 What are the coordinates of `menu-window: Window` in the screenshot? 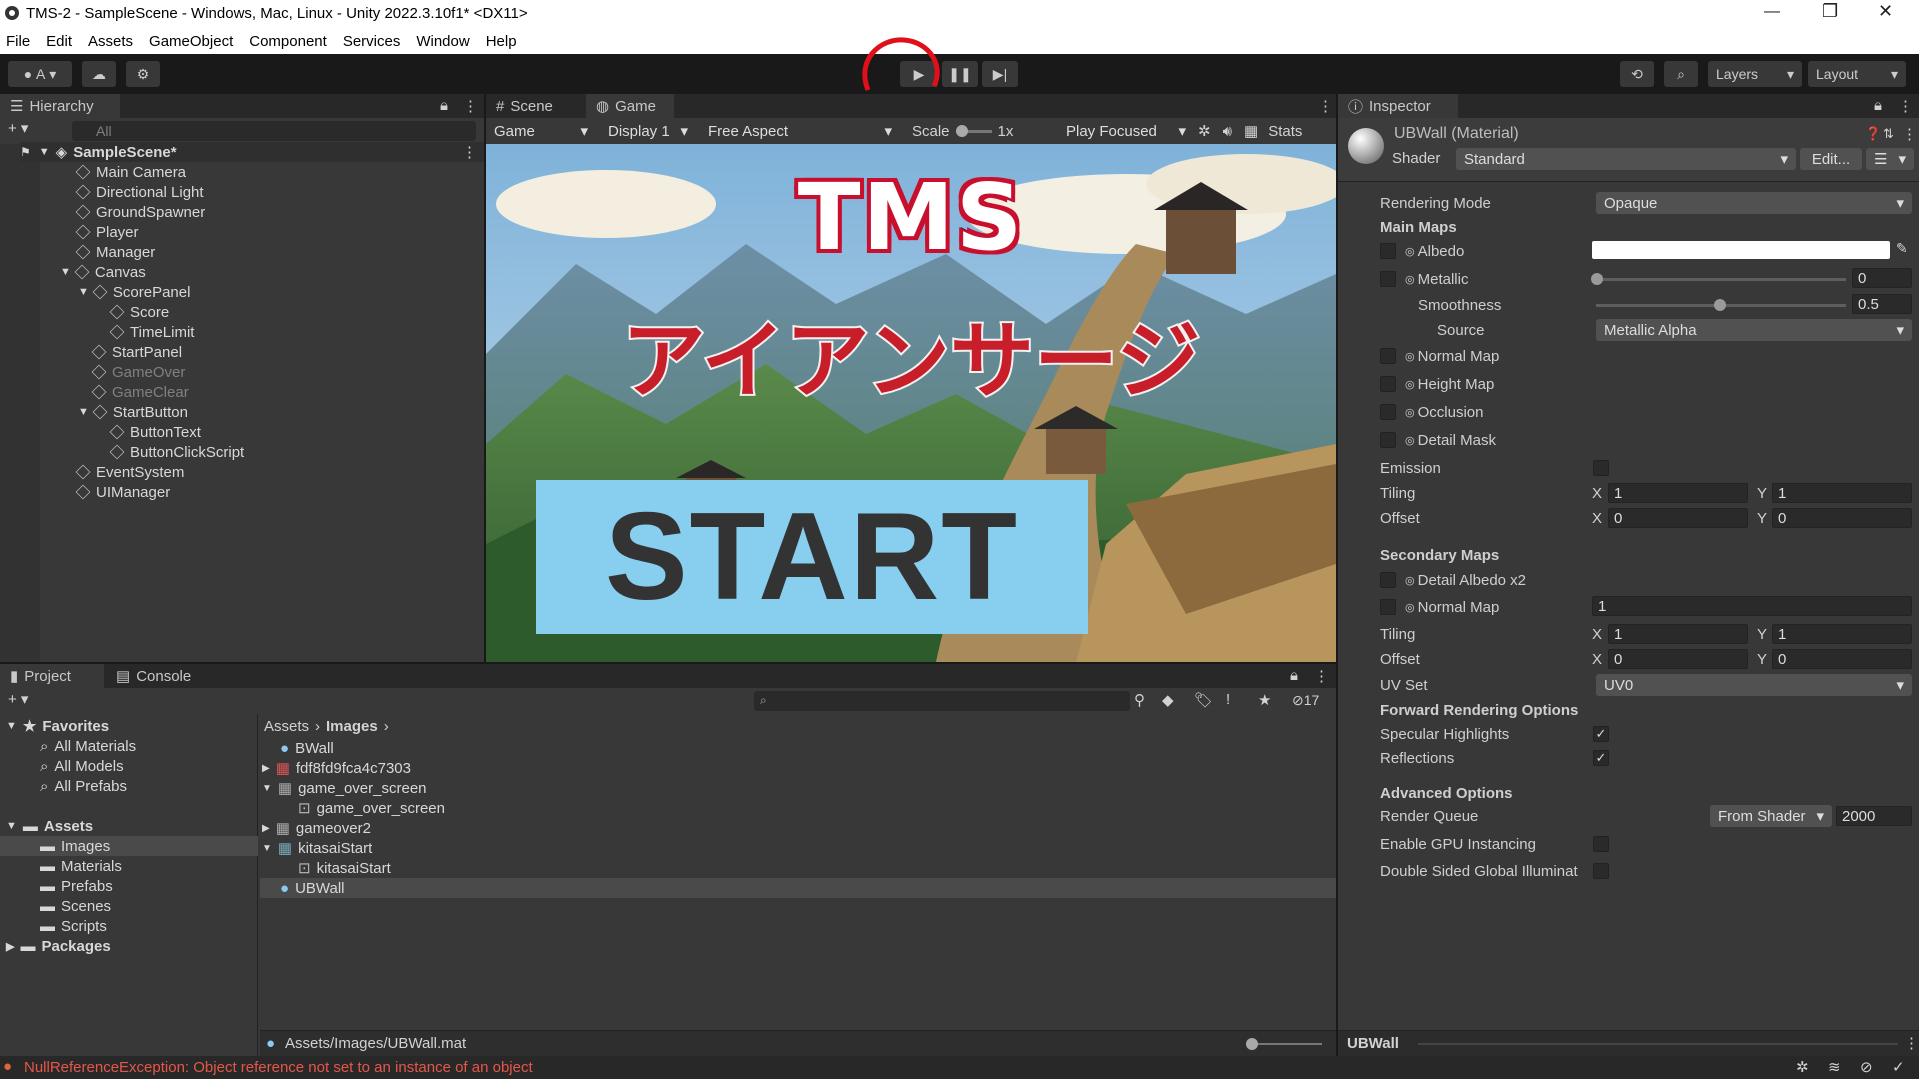 It's located at (442, 41).